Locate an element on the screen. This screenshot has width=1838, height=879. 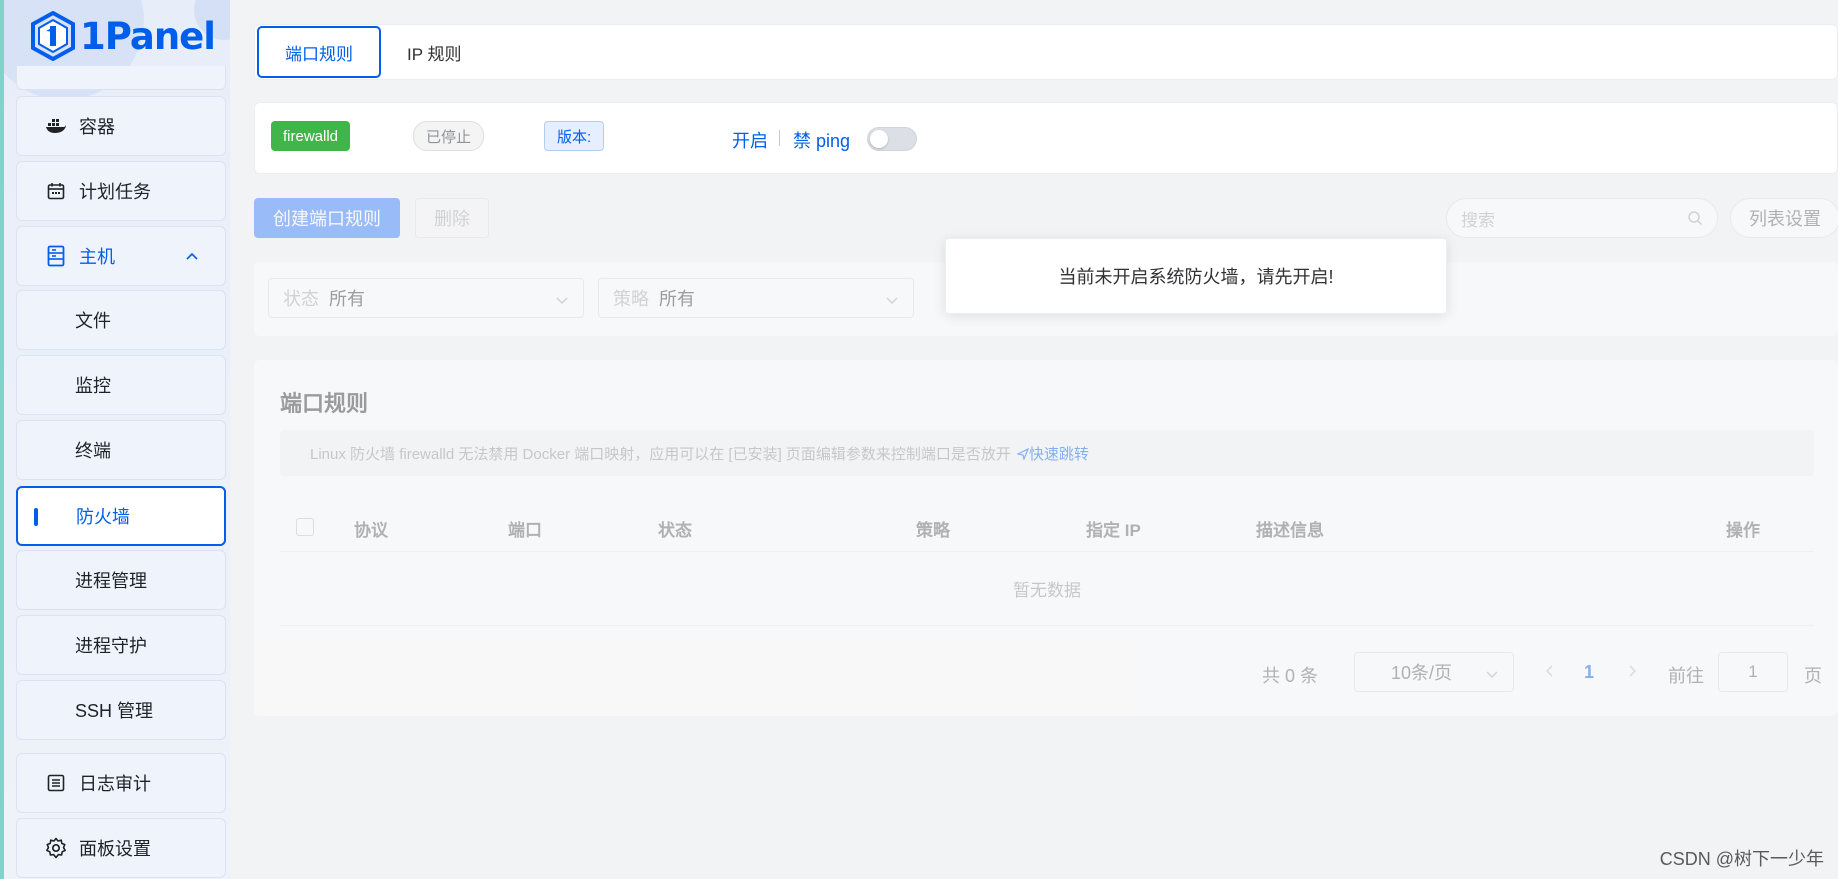
page-number: 1 is located at coordinates (1589, 672).